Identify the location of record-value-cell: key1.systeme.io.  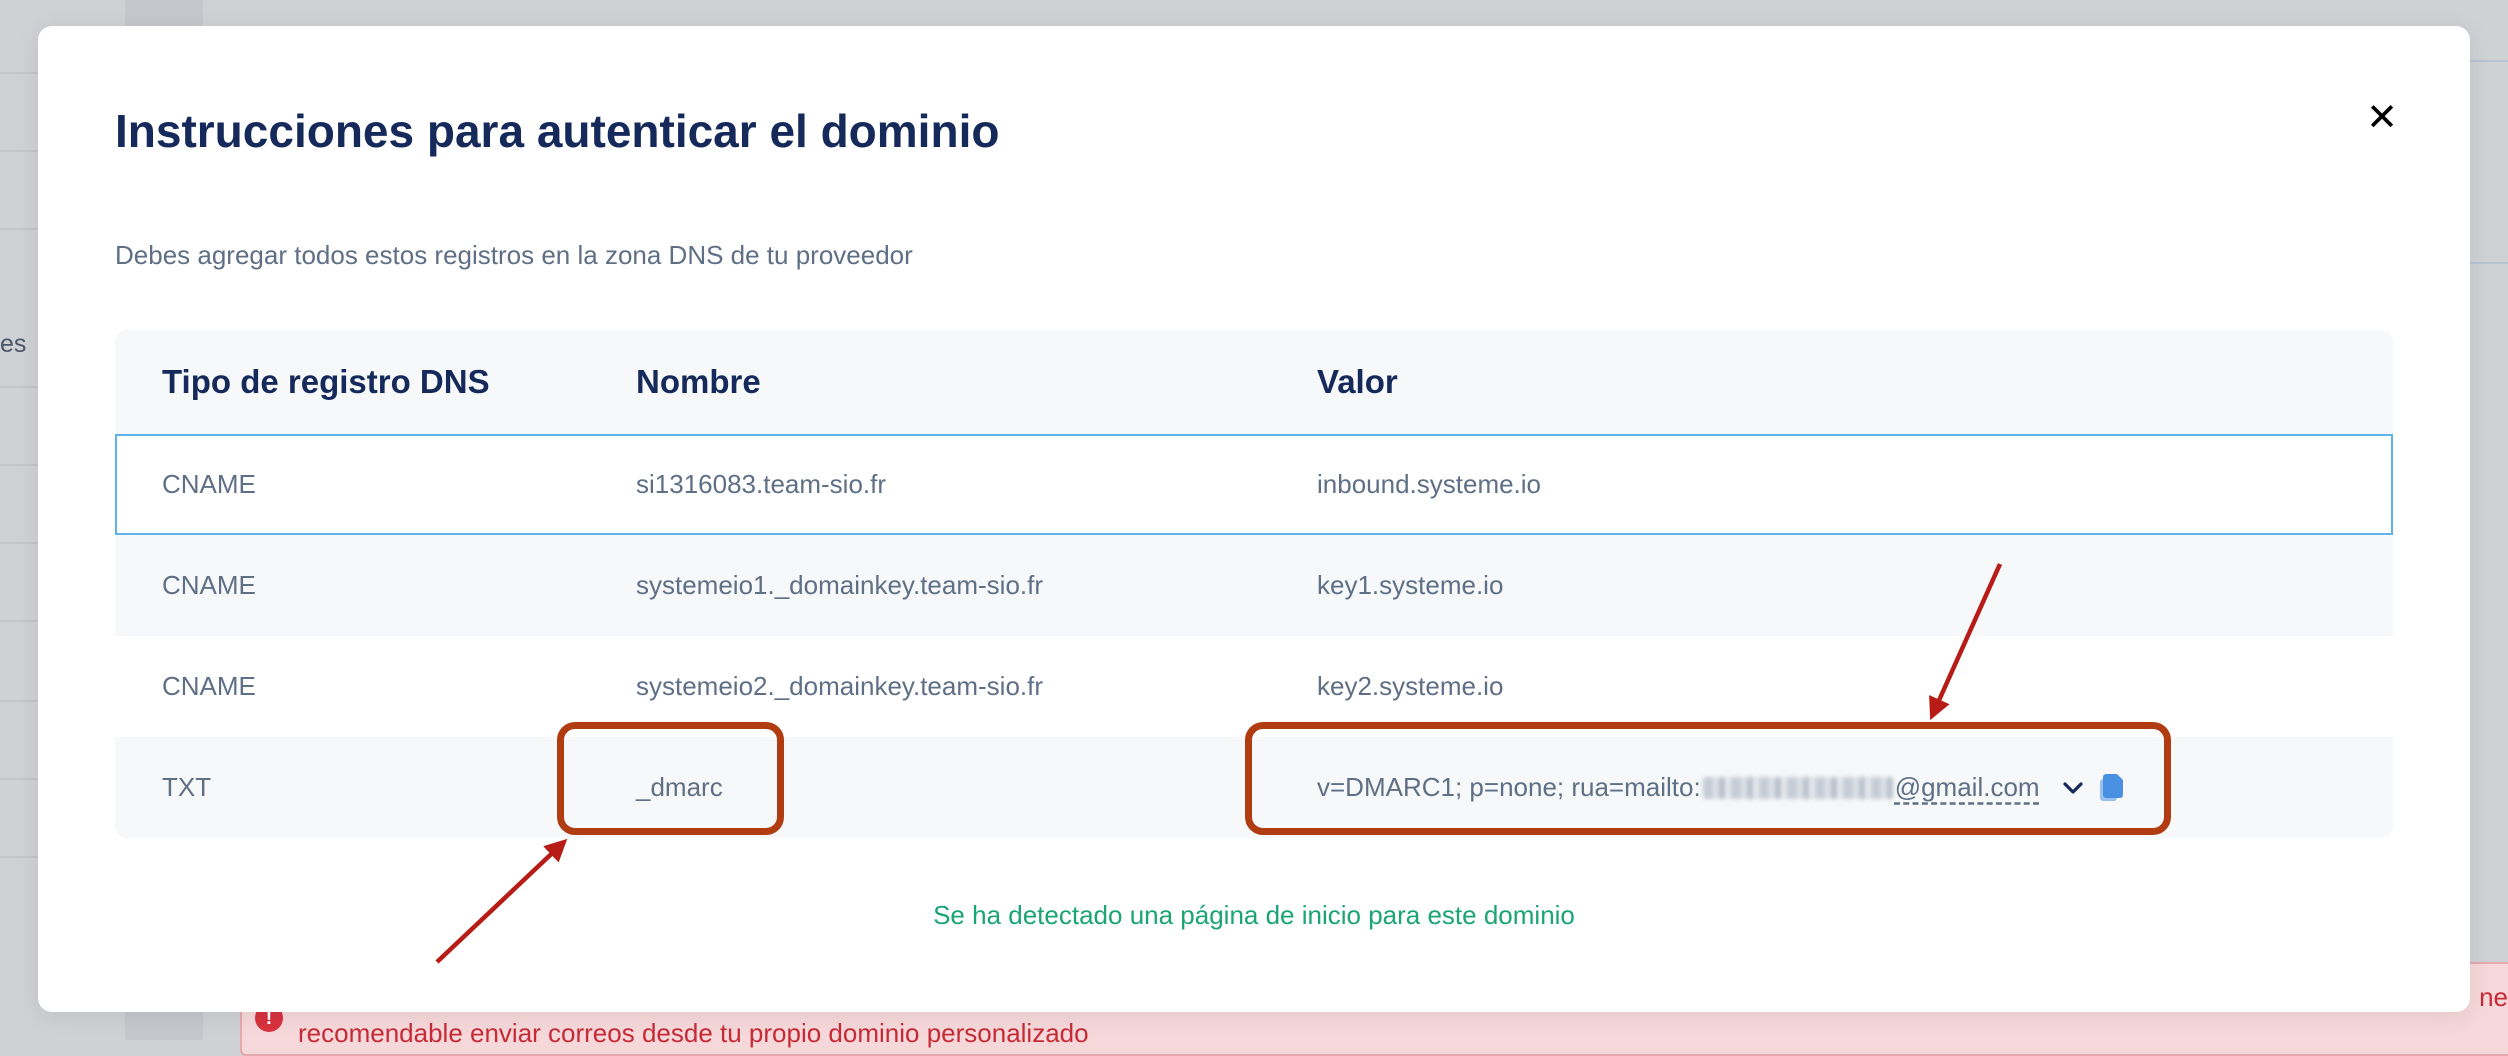
(1410, 585).